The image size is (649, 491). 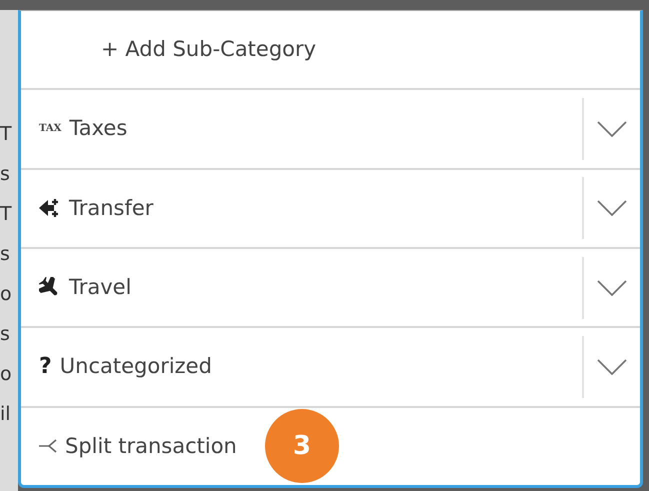 I want to click on category-label: Travel, so click(x=100, y=288).